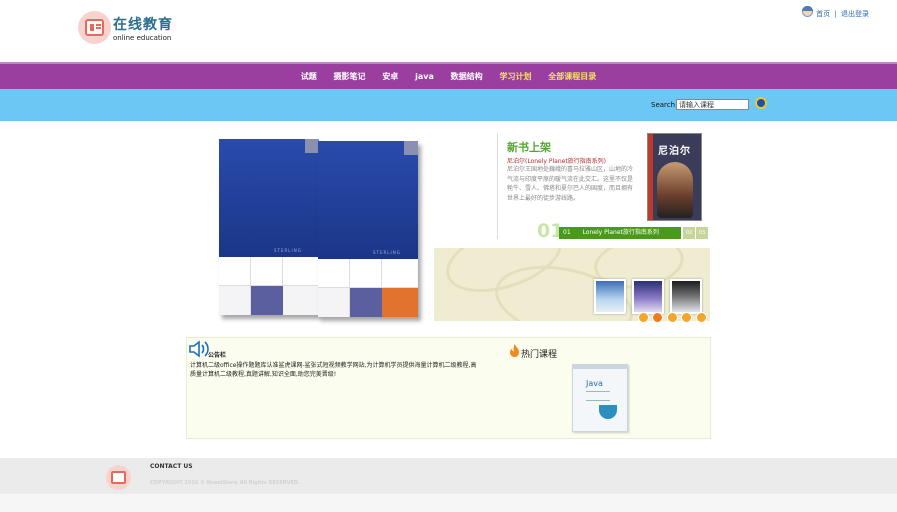 This screenshot has height=512, width=897. I want to click on nav-item-java: java, so click(424, 76).